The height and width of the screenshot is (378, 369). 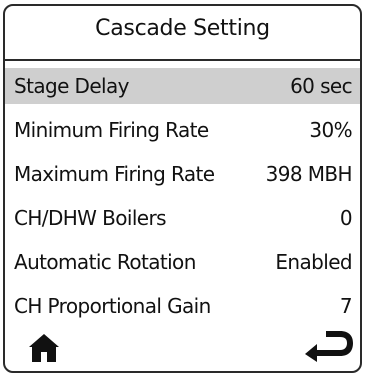 What do you see at coordinates (330, 130) in the screenshot?
I see `setting-value: 30%` at bounding box center [330, 130].